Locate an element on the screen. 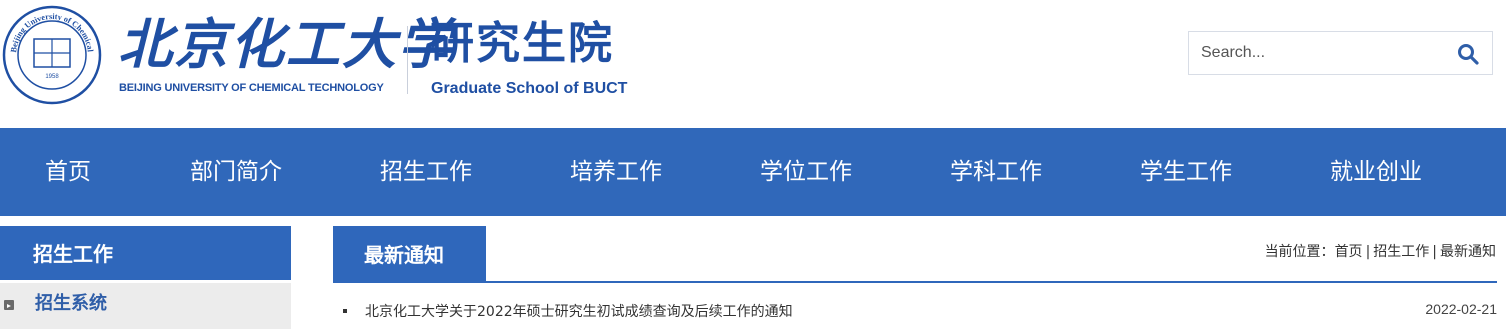  search-box is located at coordinates (1340, 53).